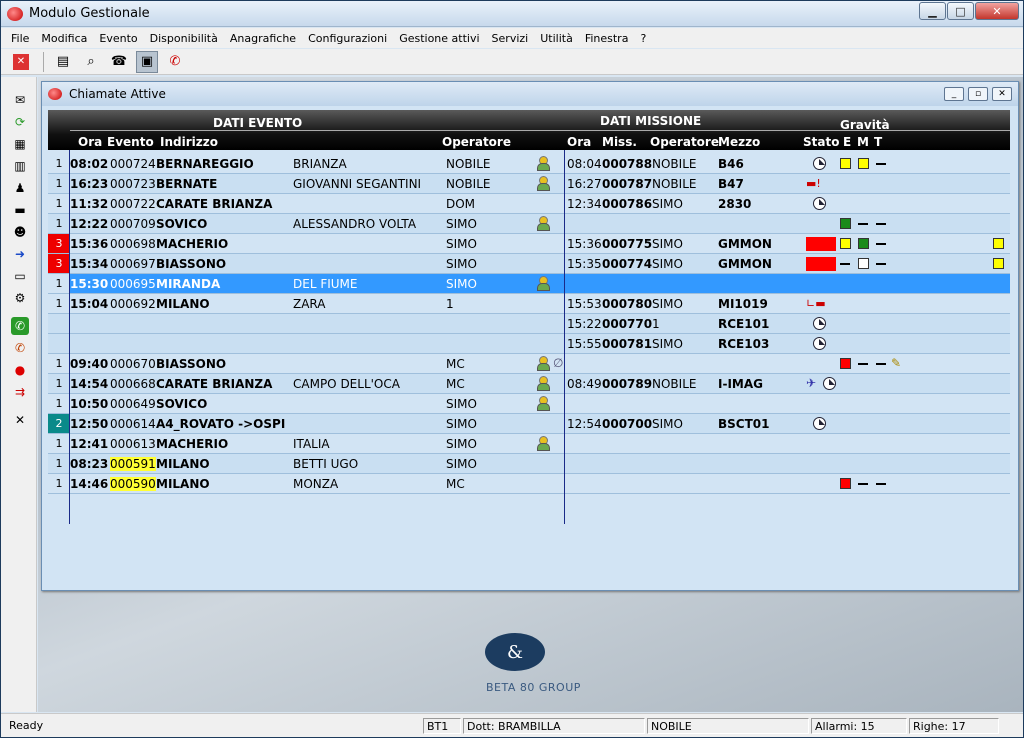 This screenshot has width=1024, height=738. Describe the element at coordinates (20, 188) in the screenshot. I see `stamp-icon: ♟` at that location.